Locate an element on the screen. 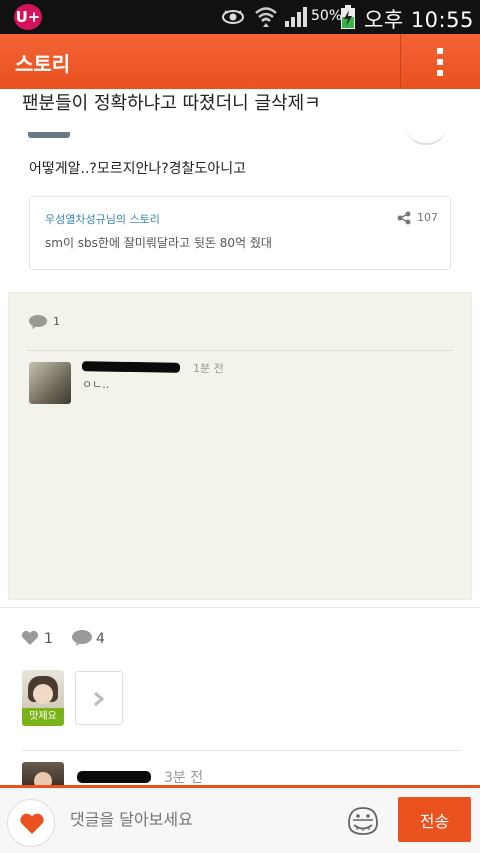 The image size is (480, 853). comment-count: 4 is located at coordinates (100, 639).